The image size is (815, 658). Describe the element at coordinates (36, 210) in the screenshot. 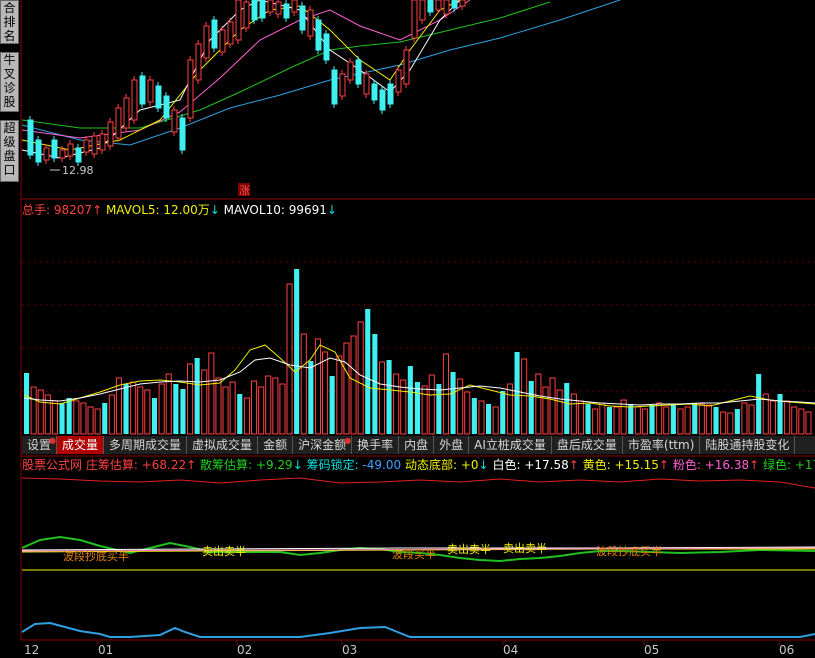

I see `total-volume-label: 总手:` at that location.